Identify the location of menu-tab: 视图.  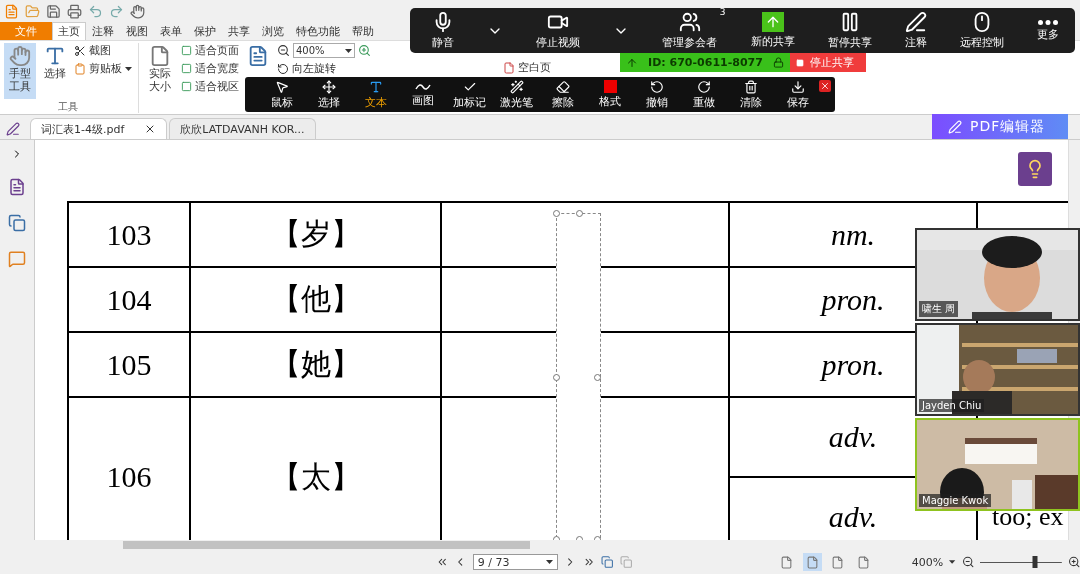
(137, 31).